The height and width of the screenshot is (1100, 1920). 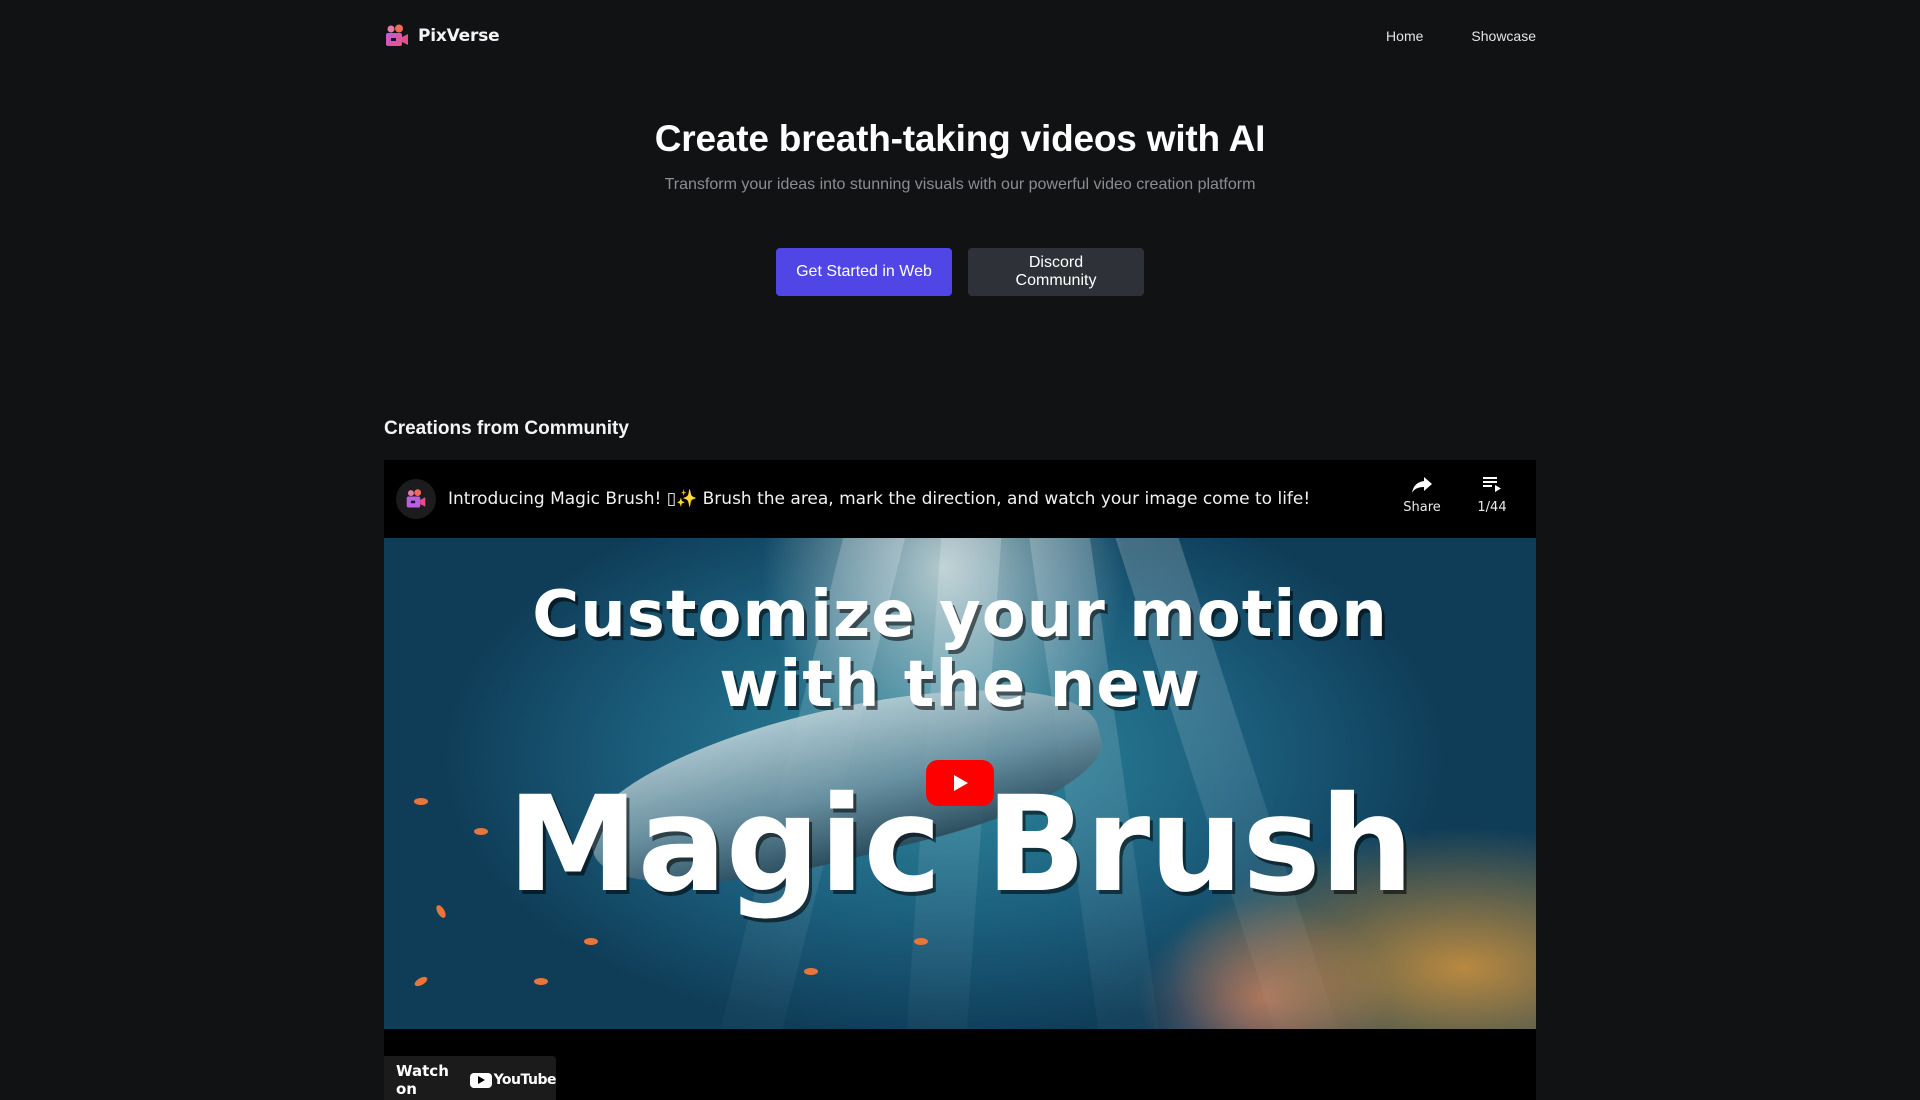 I want to click on brand-logo-link: PixVerse, so click(x=442, y=36).